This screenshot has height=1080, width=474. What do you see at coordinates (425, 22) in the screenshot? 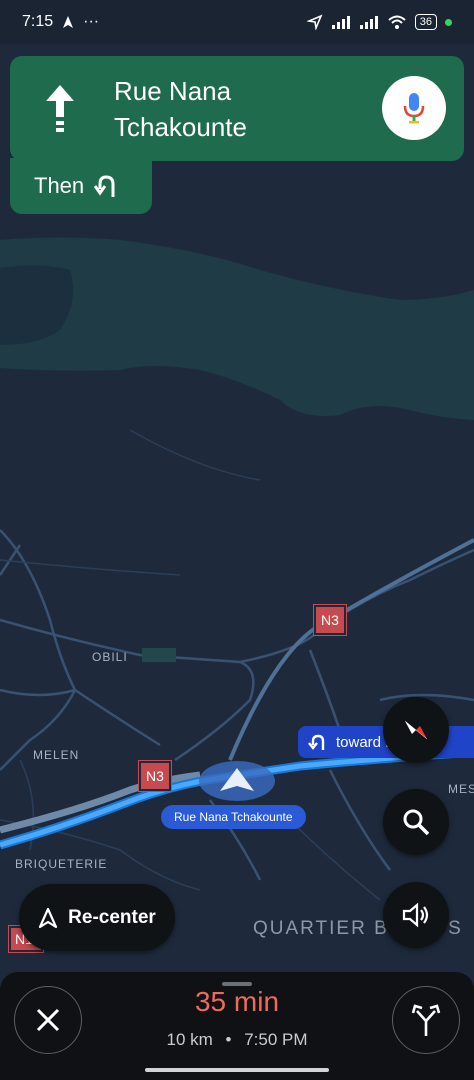
I see `battery-indicator: 36` at bounding box center [425, 22].